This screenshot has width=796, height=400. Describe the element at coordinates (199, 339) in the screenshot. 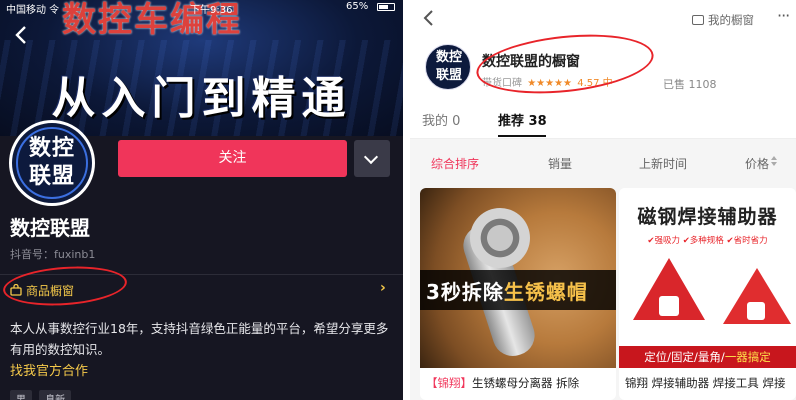

I see `profile-bio: 本人从事数控行业18年，支持抖音绿色正能量的平台，希望分享更多有用的数控知识。` at that location.